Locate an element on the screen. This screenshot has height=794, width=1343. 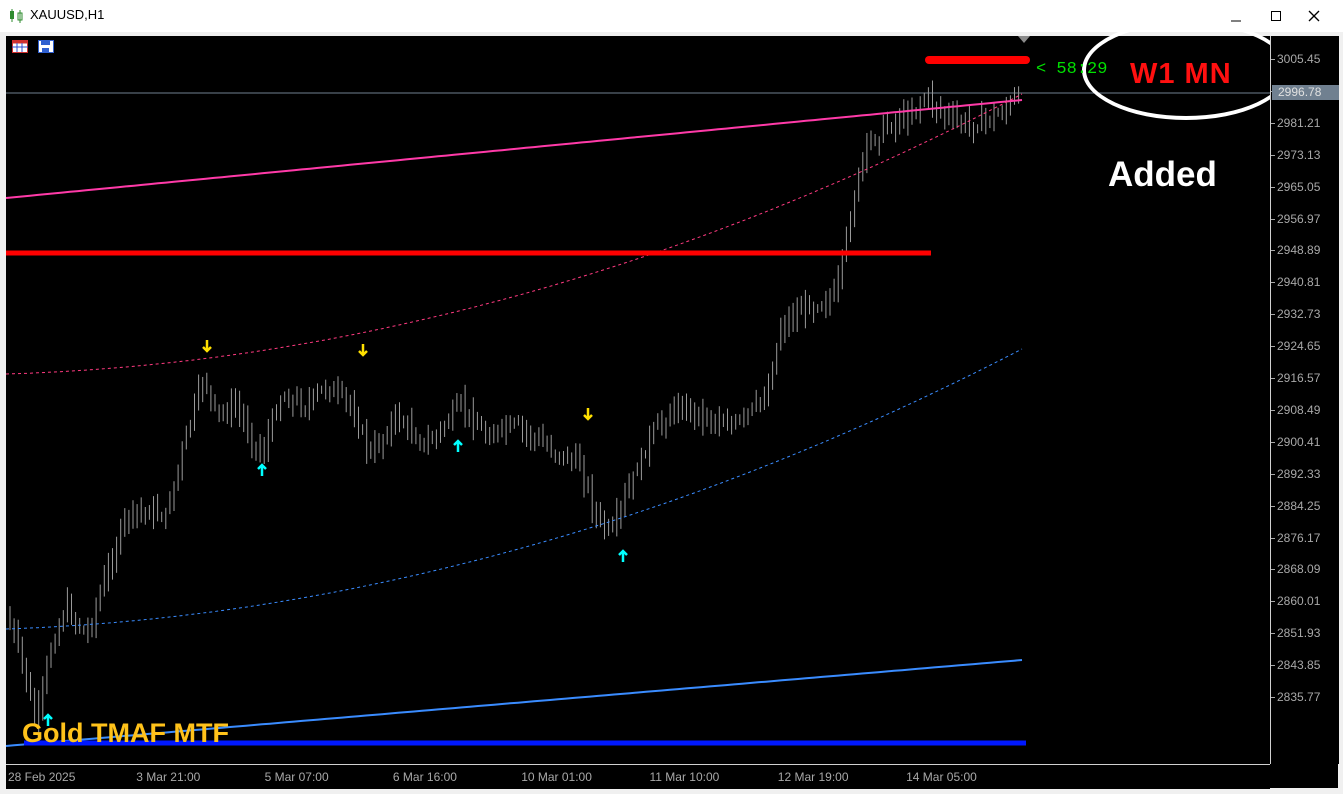
window-title: XAUUSD,H1 is located at coordinates (67, 14).